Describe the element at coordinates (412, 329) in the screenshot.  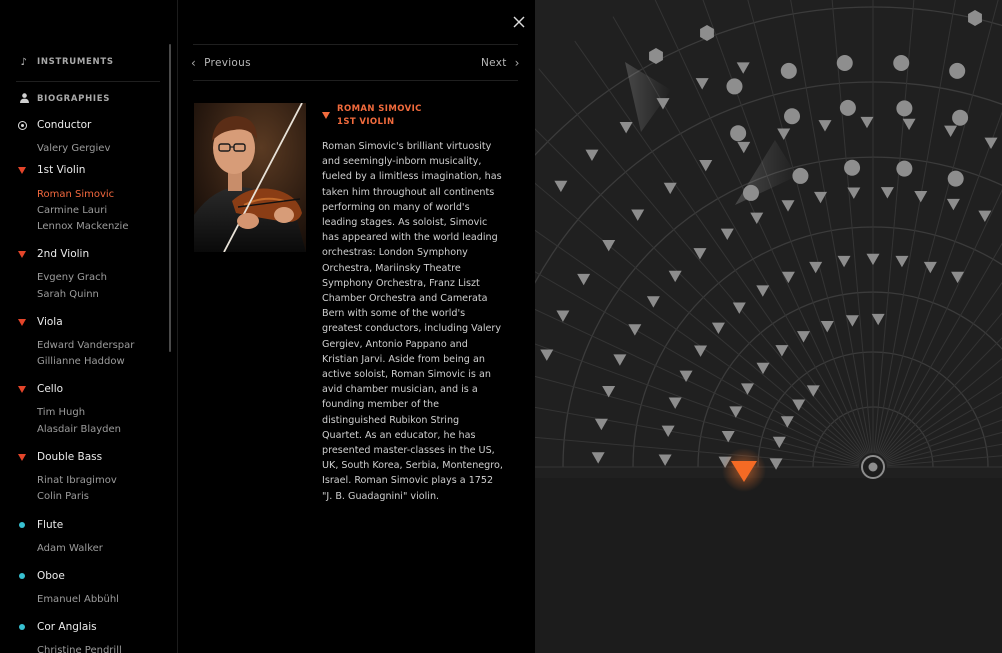
I see `bio-line: greatest conductors, including Valery` at that location.